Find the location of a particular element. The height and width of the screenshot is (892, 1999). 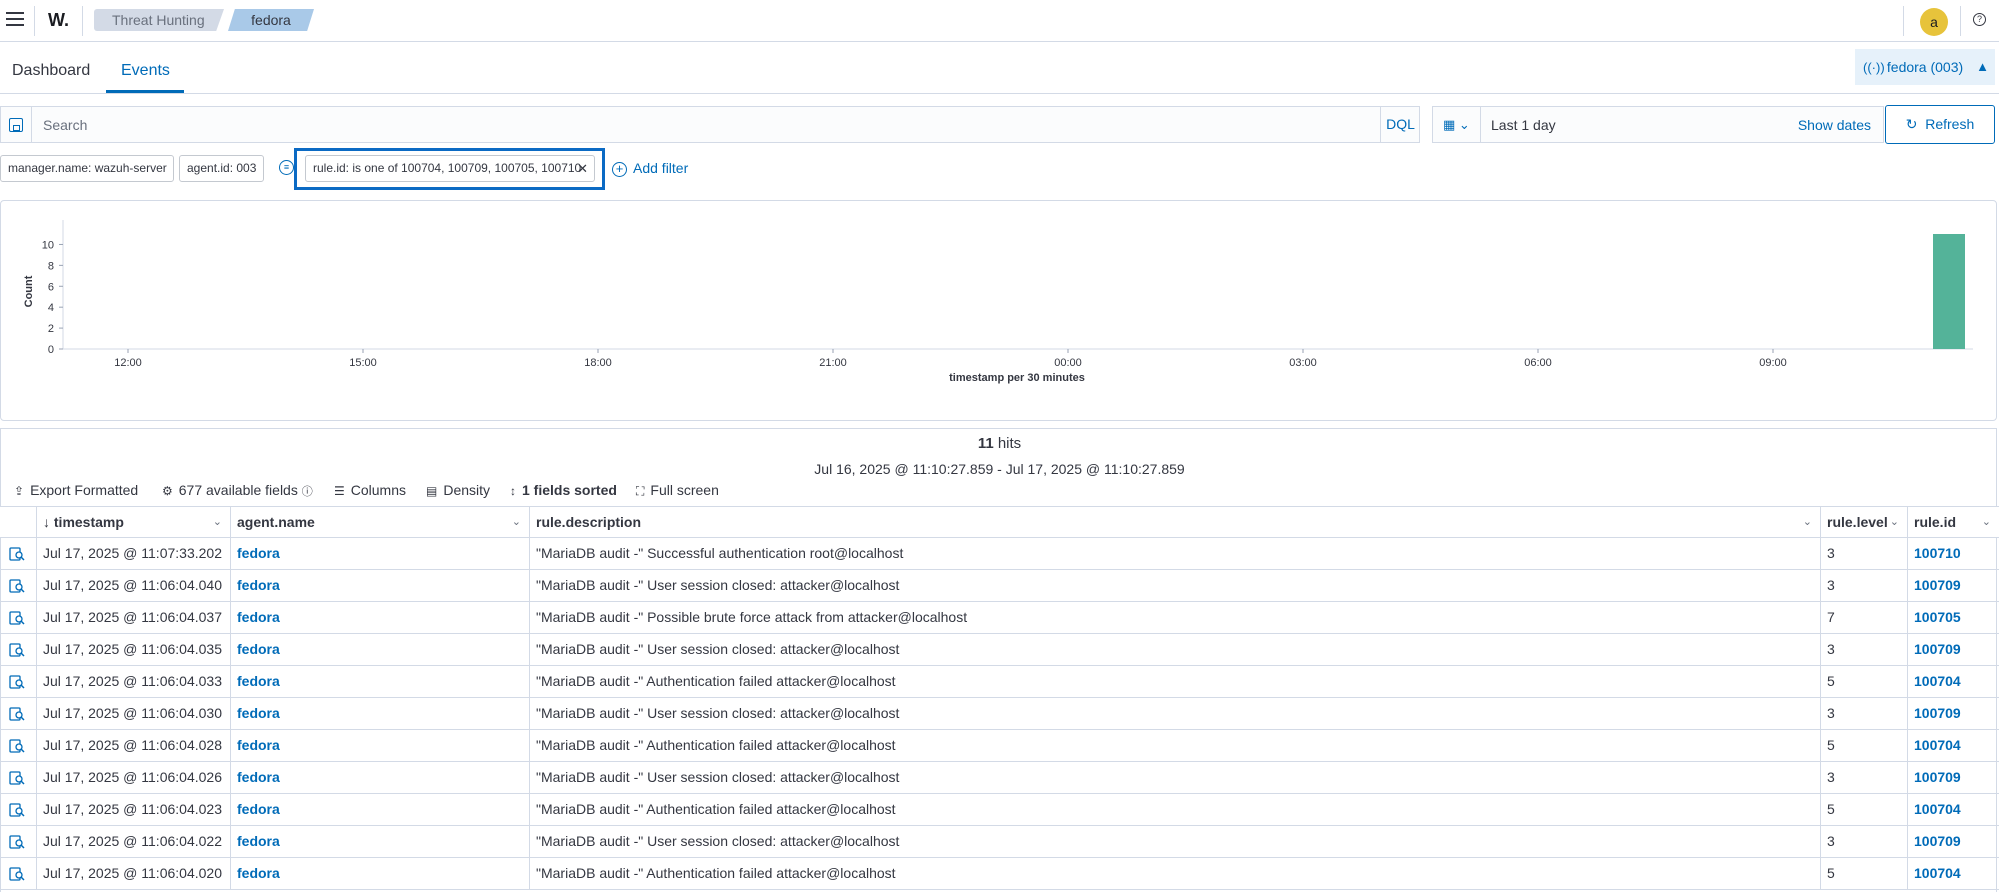

columns-button: ☰ Columns is located at coordinates (370, 490).